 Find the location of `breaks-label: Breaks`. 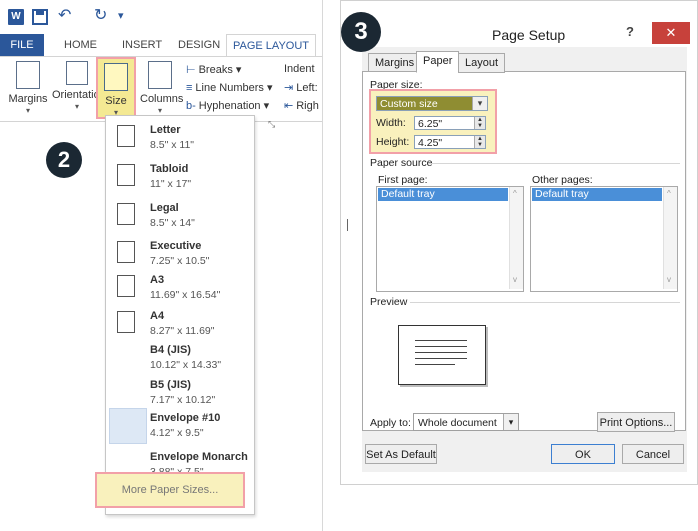

breaks-label: Breaks is located at coordinates (215, 70).